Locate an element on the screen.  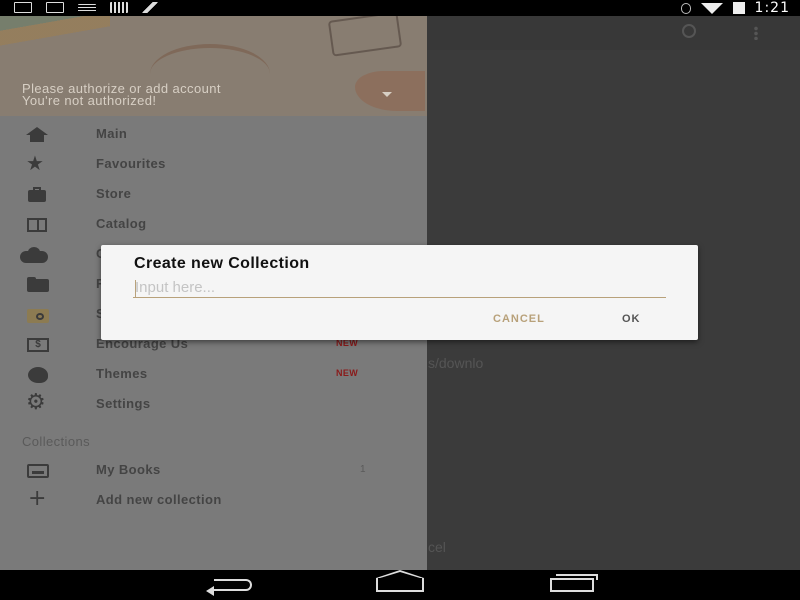
text-cursor is located at coordinates (135, 288).